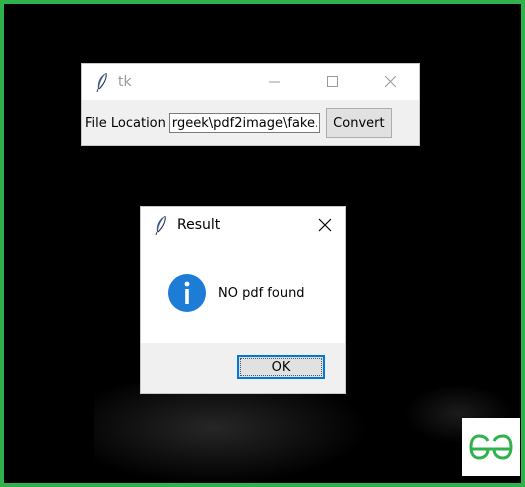 This screenshot has height=487, width=525. I want to click on dialog-close-button, so click(325, 225).